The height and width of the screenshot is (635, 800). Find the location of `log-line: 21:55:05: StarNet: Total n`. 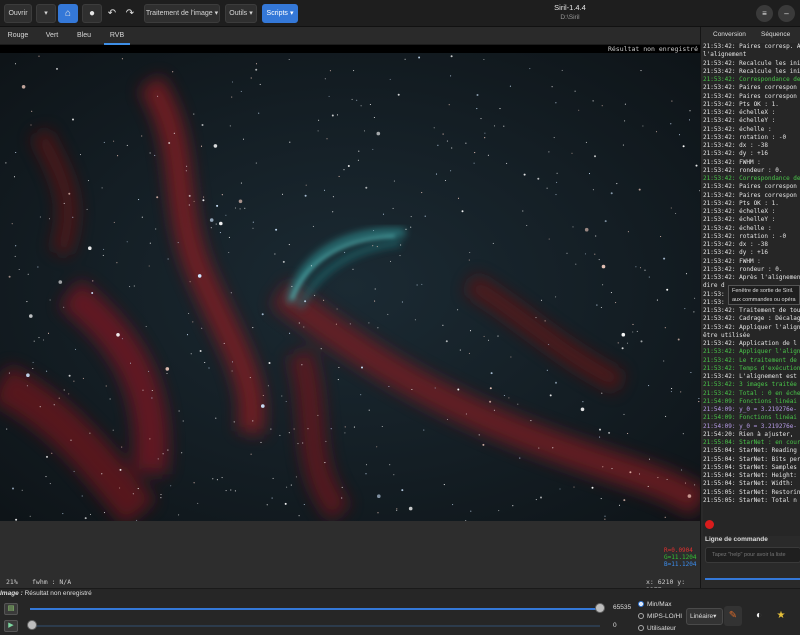

log-line: 21:55:05: StarNet: Total n is located at coordinates (750, 500).